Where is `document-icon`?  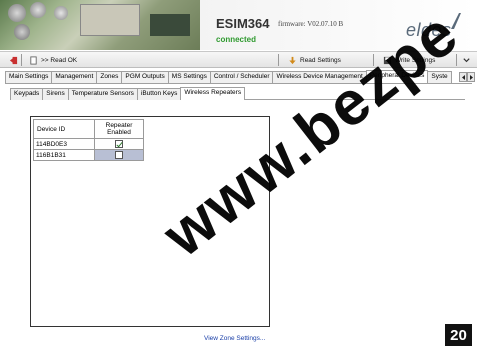 document-icon is located at coordinates (33, 60).